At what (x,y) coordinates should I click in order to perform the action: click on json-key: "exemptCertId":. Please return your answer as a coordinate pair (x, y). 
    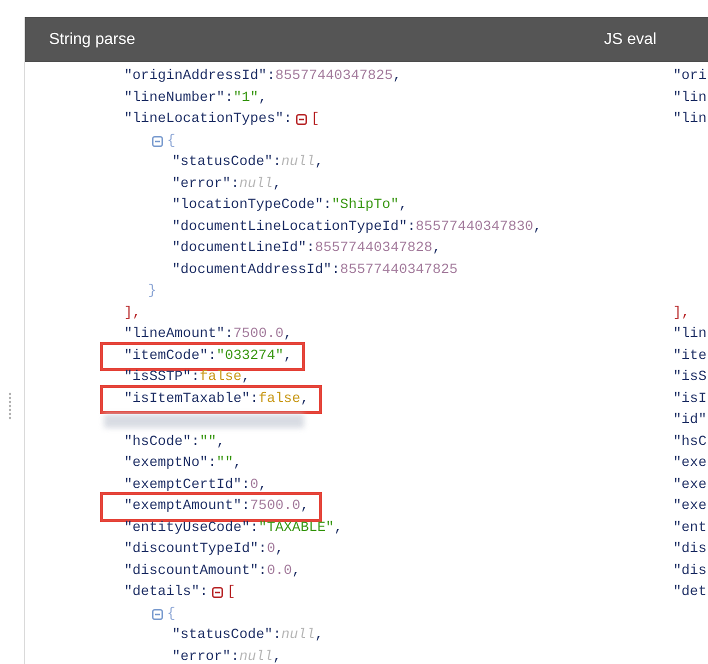
    Looking at the image, I should click on (187, 485).